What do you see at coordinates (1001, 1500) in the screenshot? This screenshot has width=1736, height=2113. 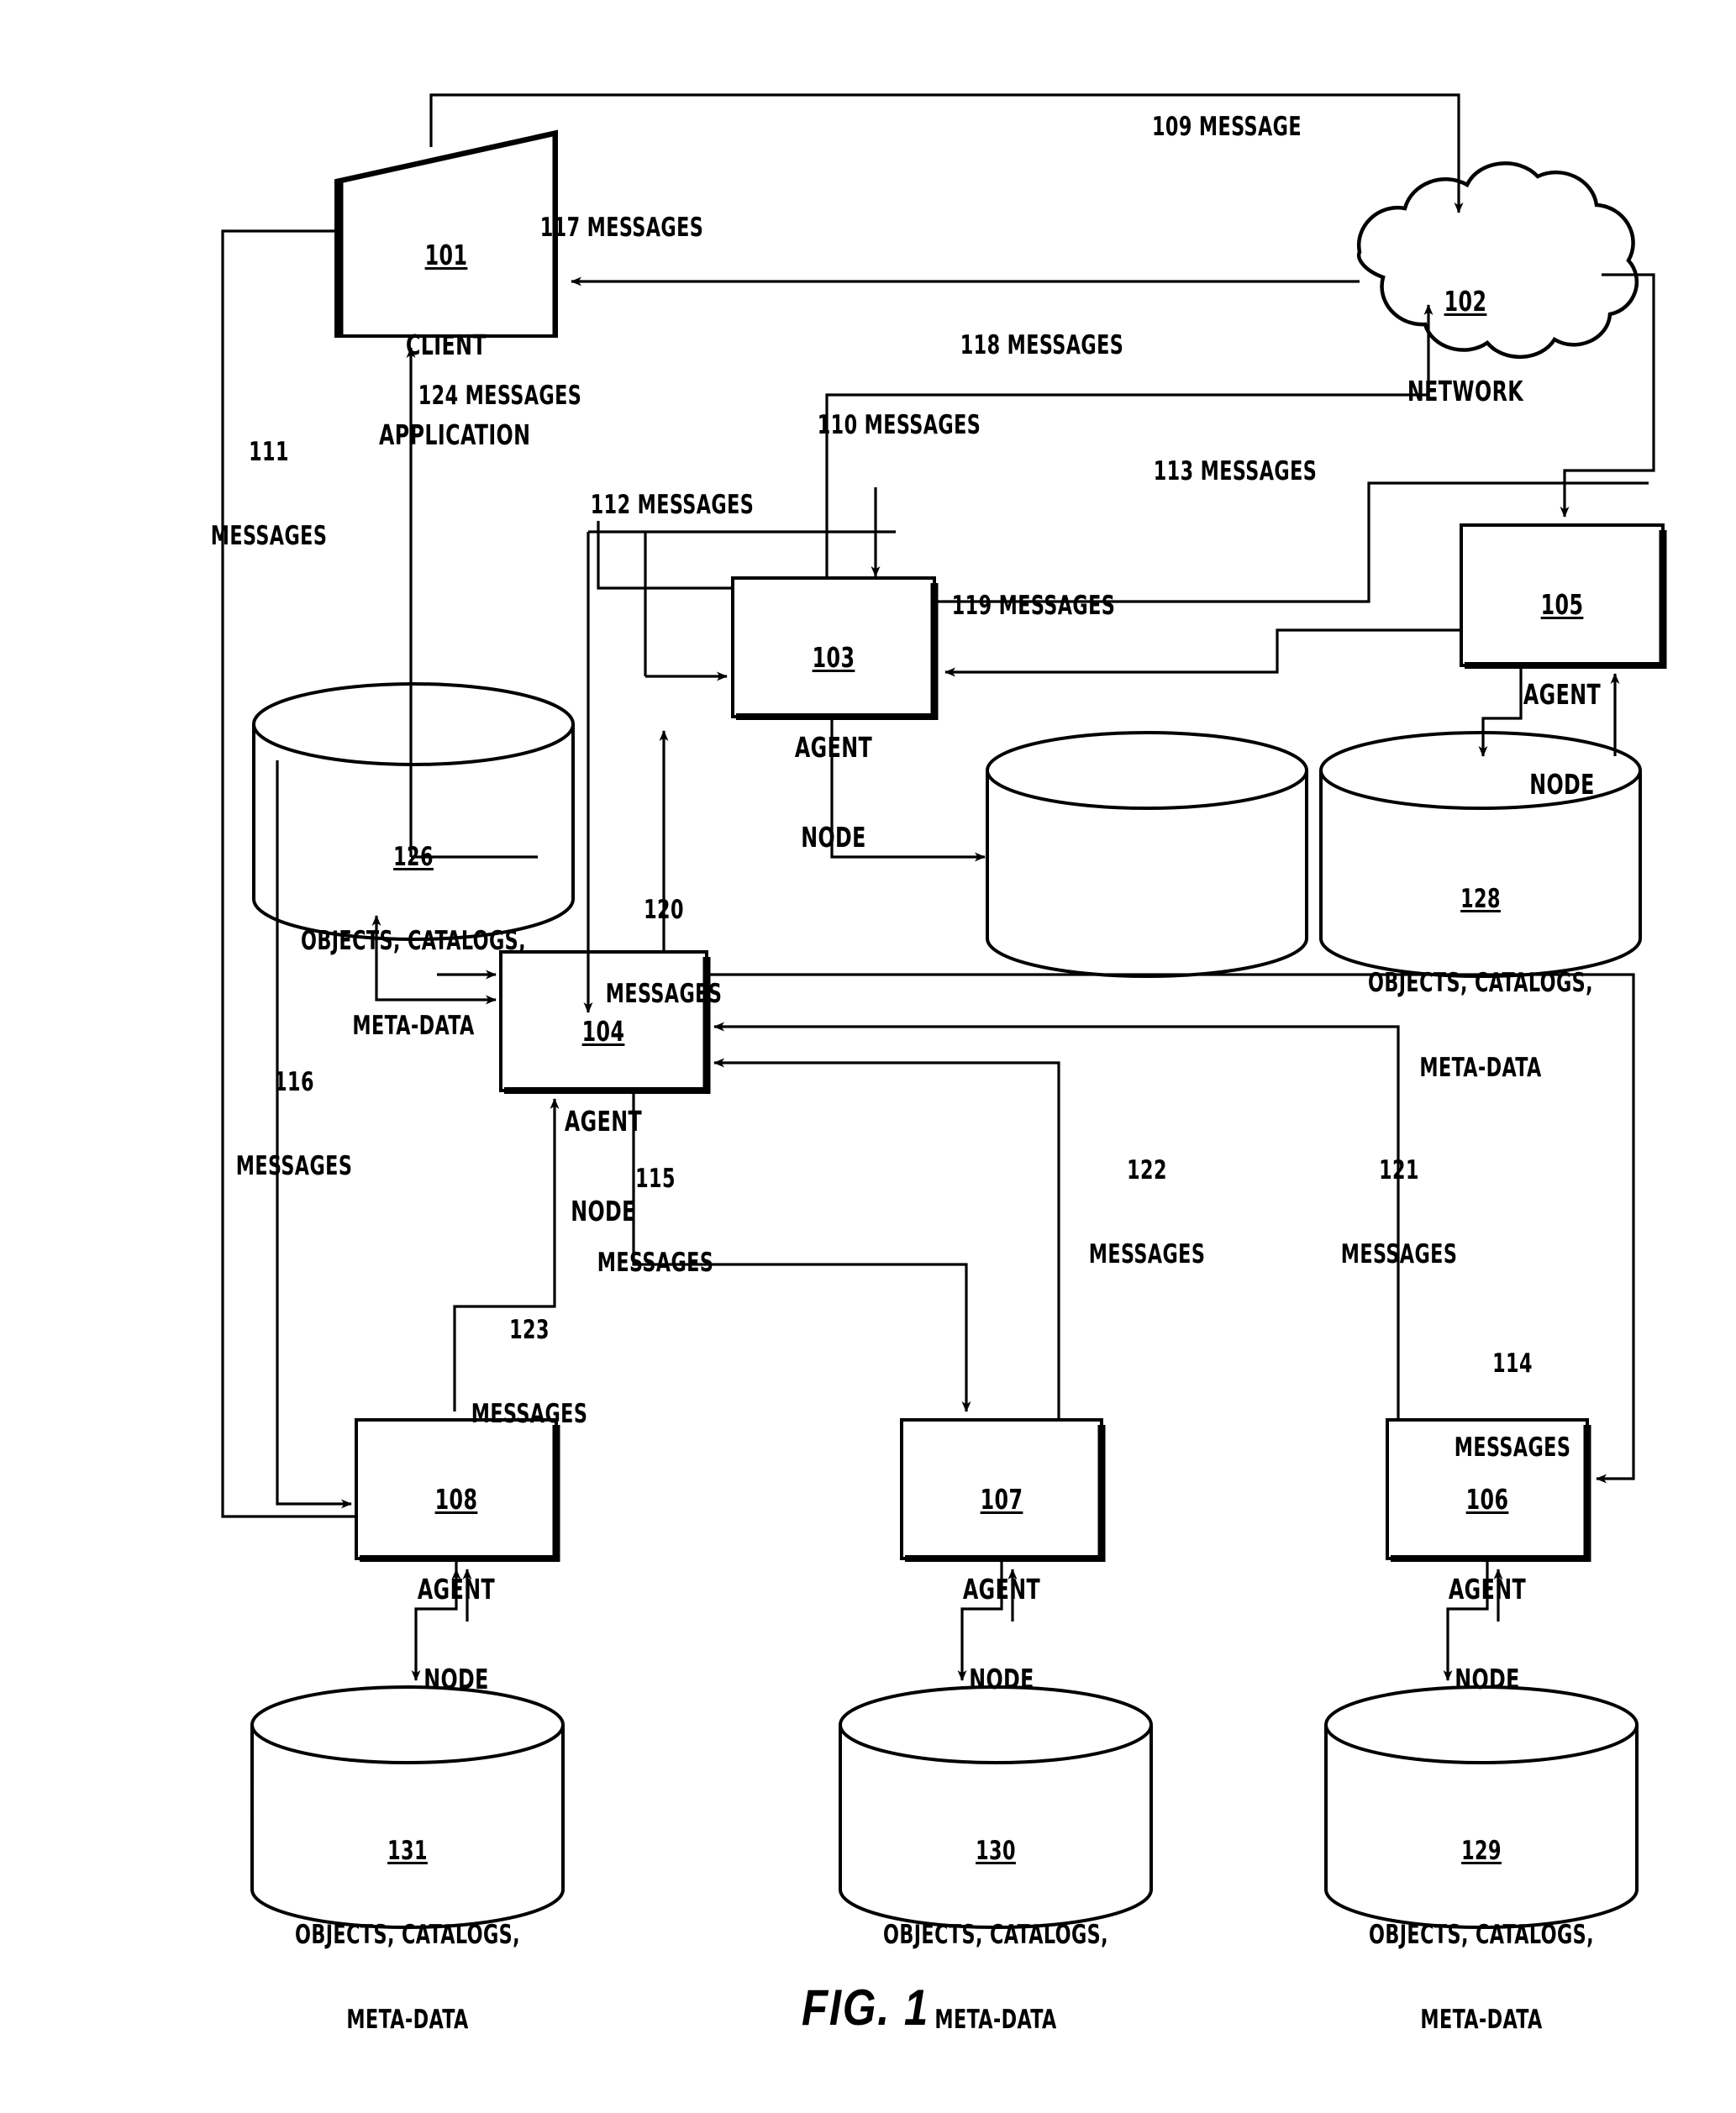 I see `agent-node-107-ref: 107` at bounding box center [1001, 1500].